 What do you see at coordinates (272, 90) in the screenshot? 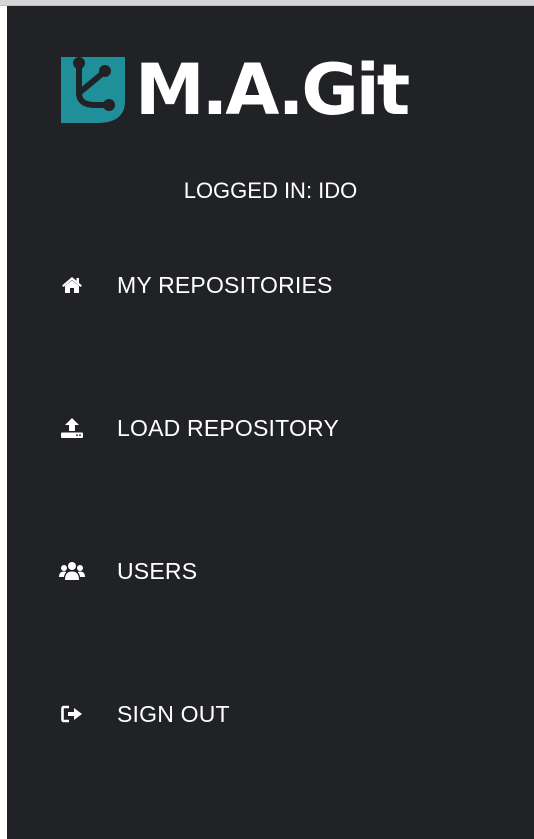
I see `app-logo-text: M.A.Git` at bounding box center [272, 90].